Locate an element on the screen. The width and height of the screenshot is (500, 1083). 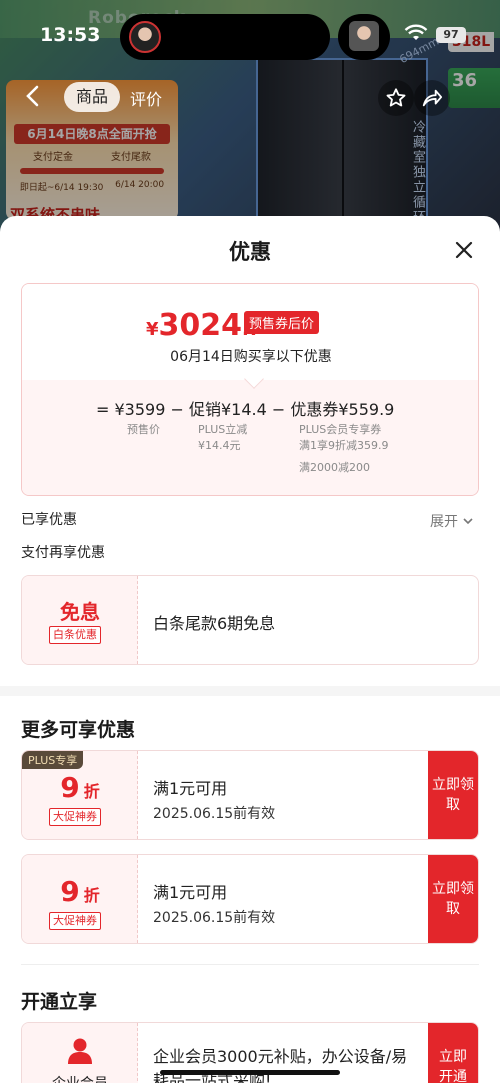
favorite-star-icon is located at coordinates (396, 98).